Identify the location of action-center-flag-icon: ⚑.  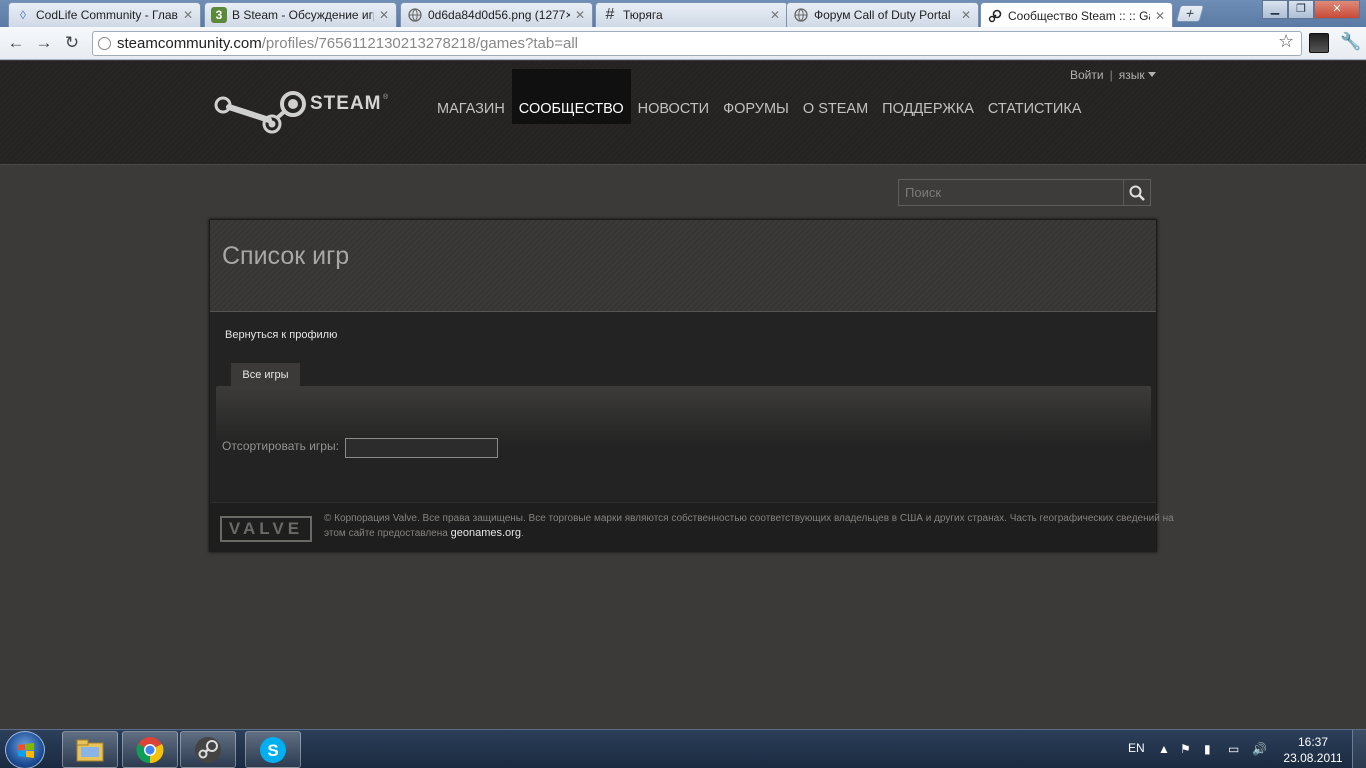
(1185, 749).